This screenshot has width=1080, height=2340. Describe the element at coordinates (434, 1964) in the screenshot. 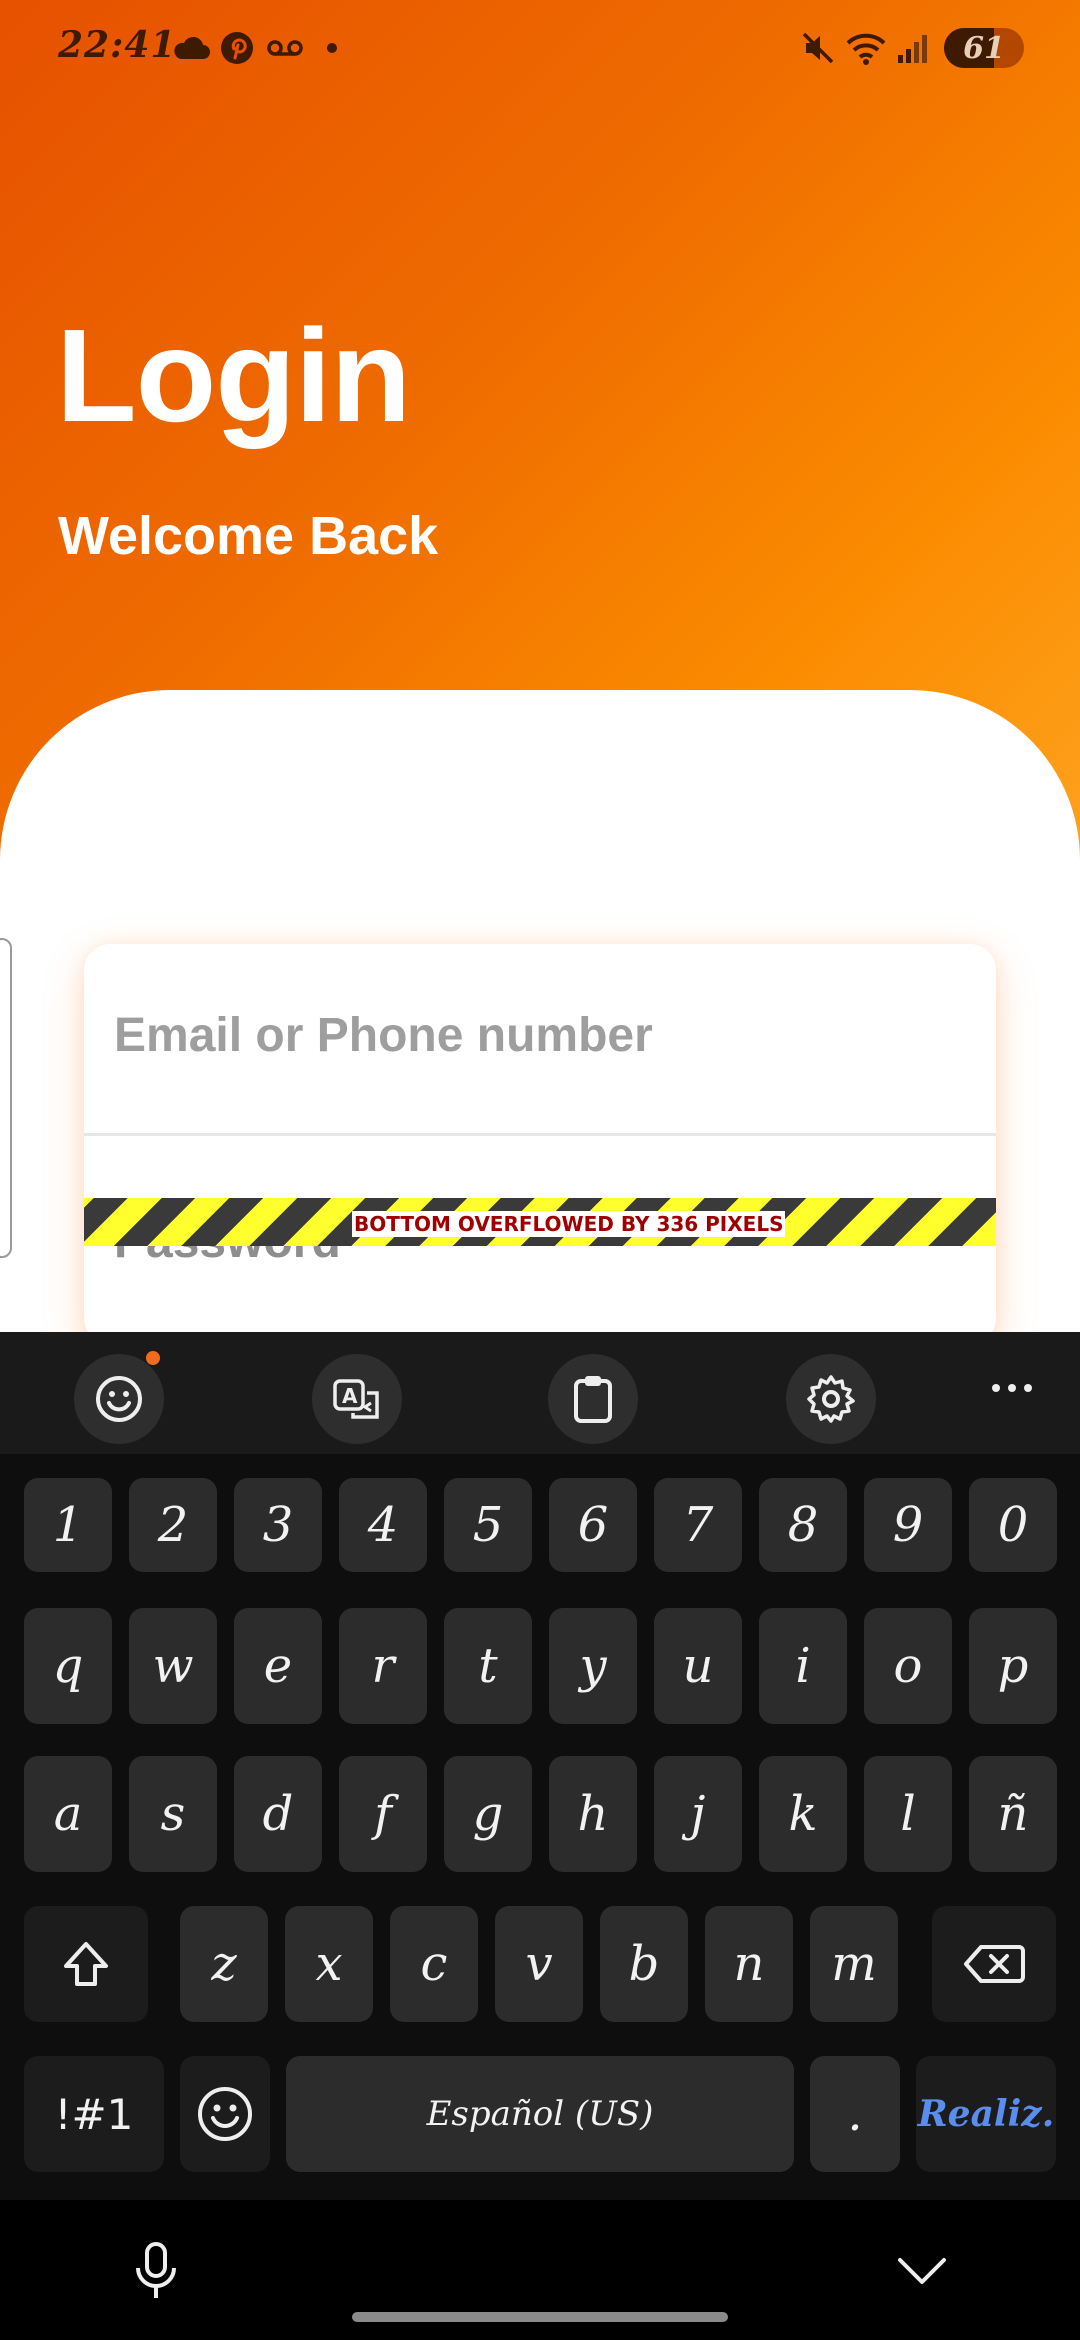

I see `key-c: c` at that location.